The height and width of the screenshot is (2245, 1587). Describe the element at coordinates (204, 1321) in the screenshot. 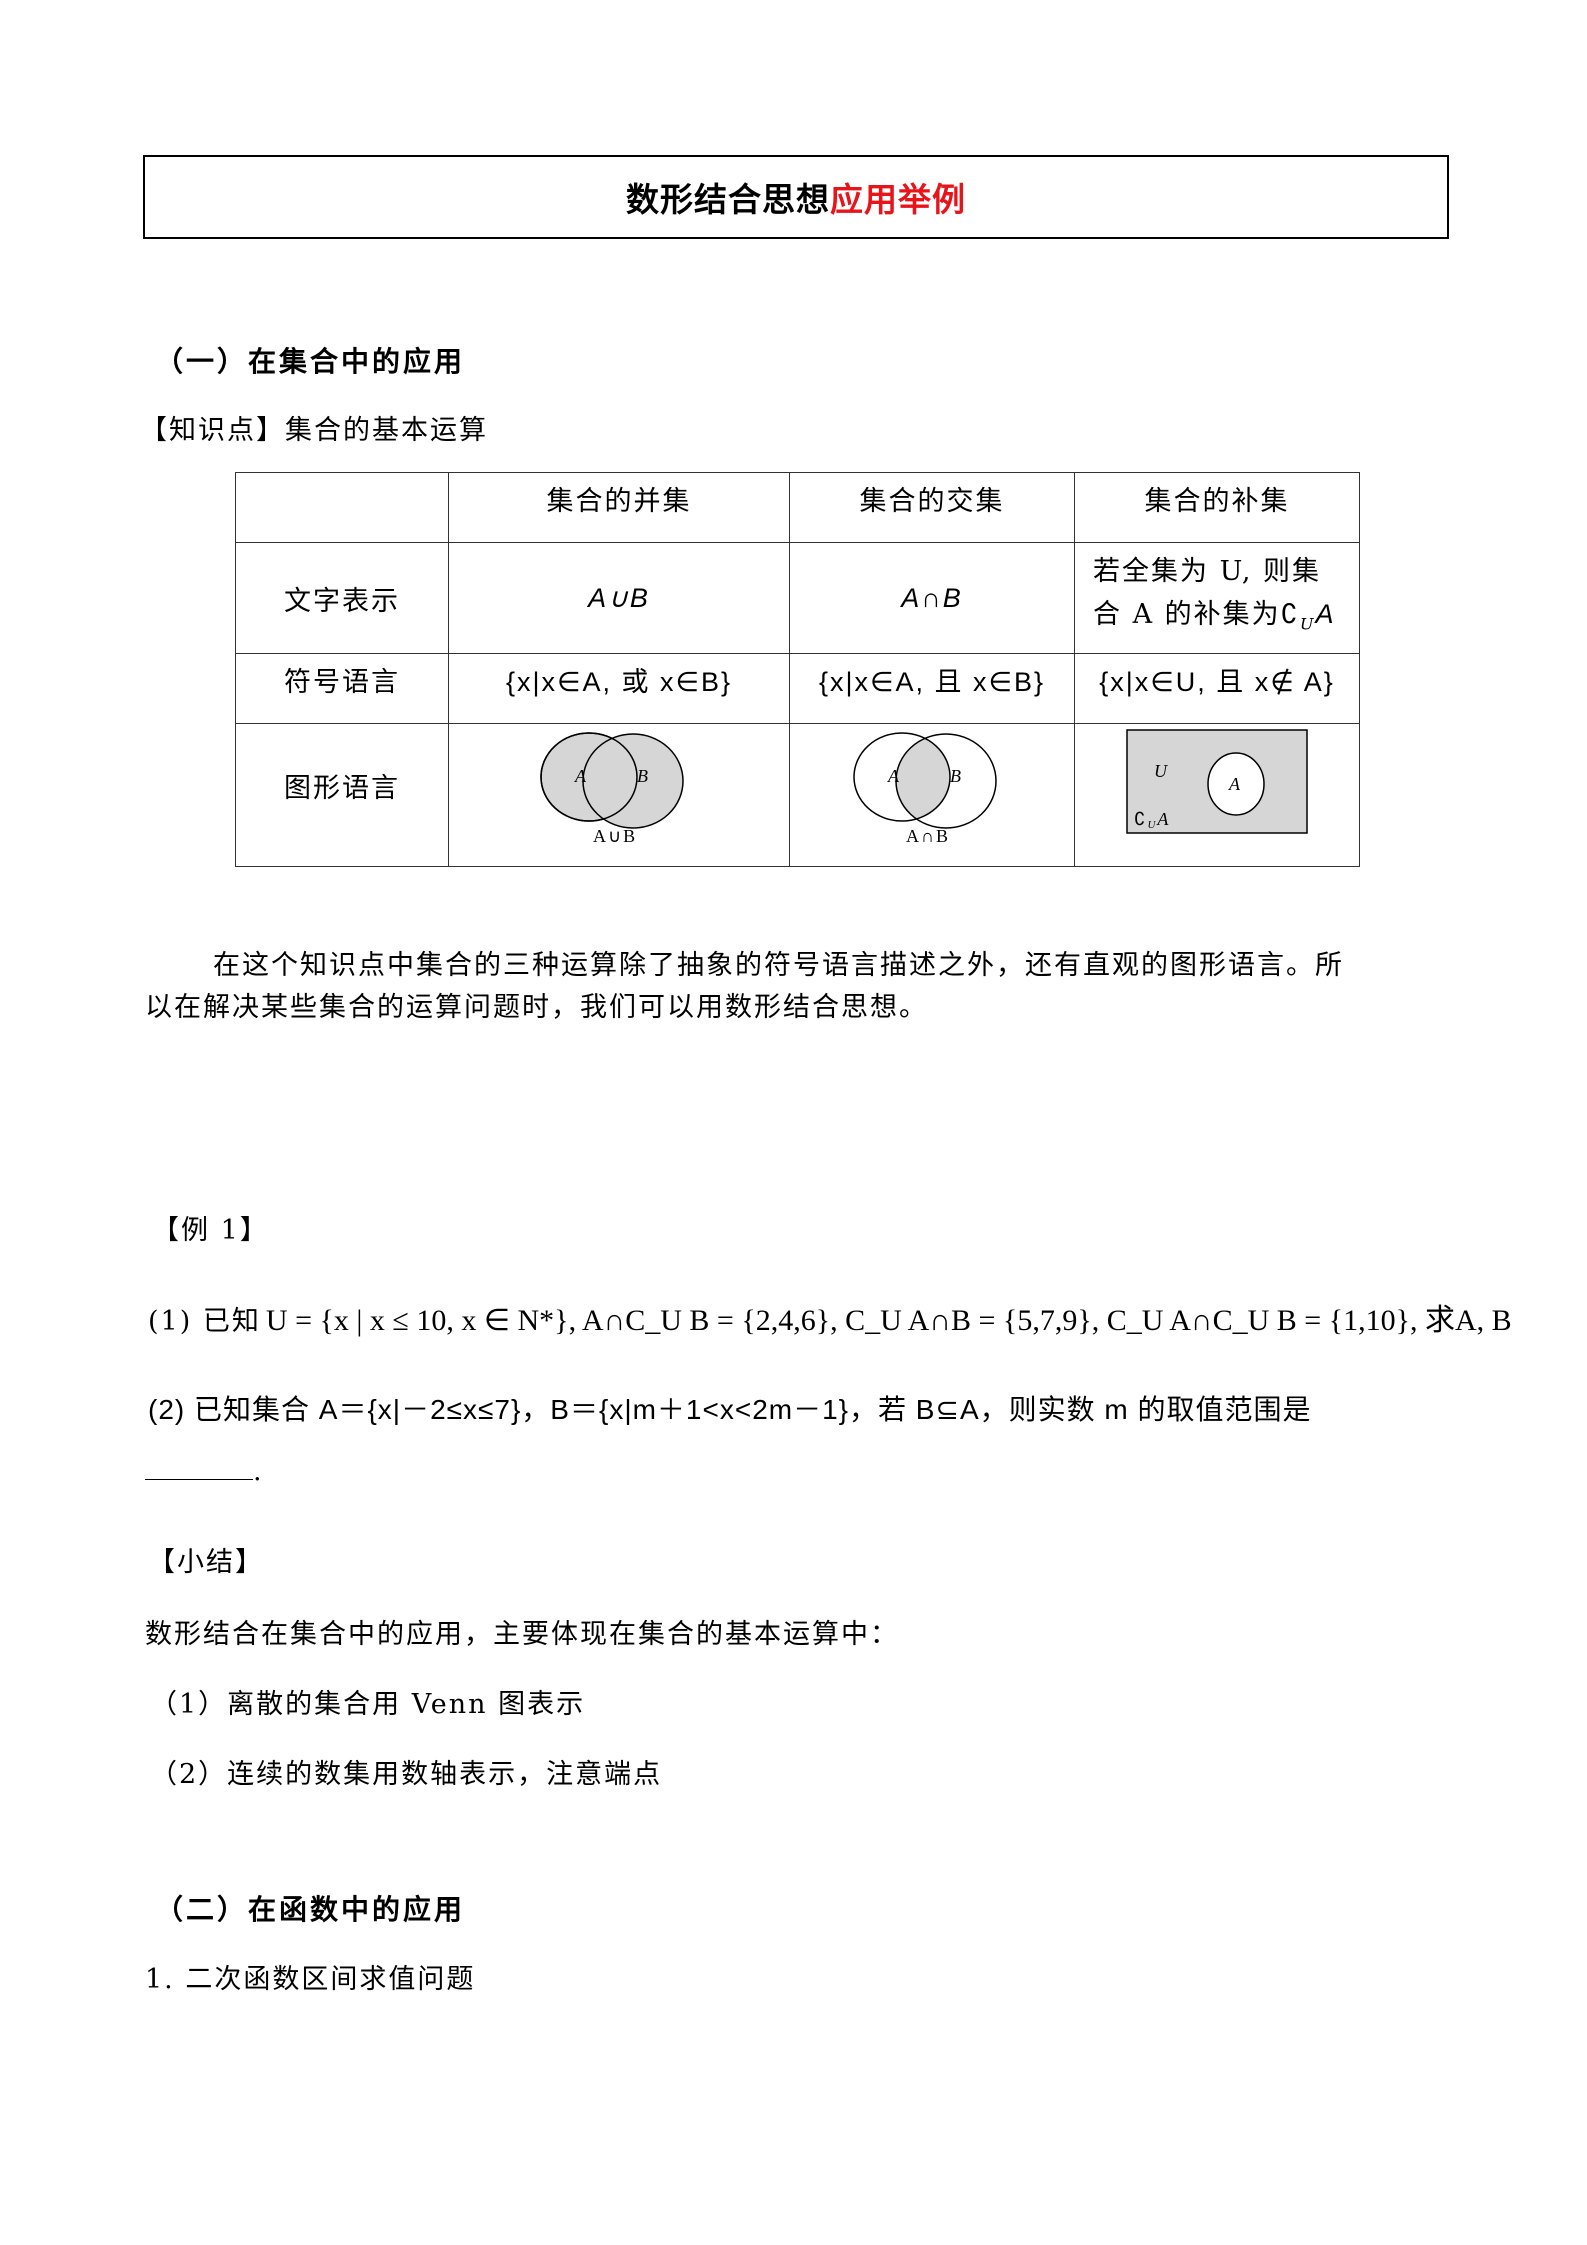

I see `q1-prefix: (1) 已知` at that location.